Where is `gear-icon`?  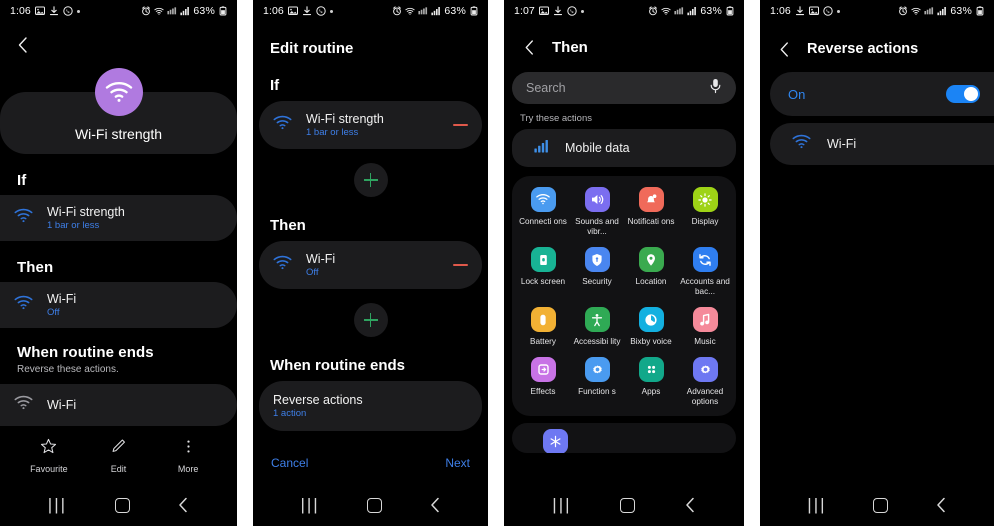
gear-icon is located at coordinates (597, 369).